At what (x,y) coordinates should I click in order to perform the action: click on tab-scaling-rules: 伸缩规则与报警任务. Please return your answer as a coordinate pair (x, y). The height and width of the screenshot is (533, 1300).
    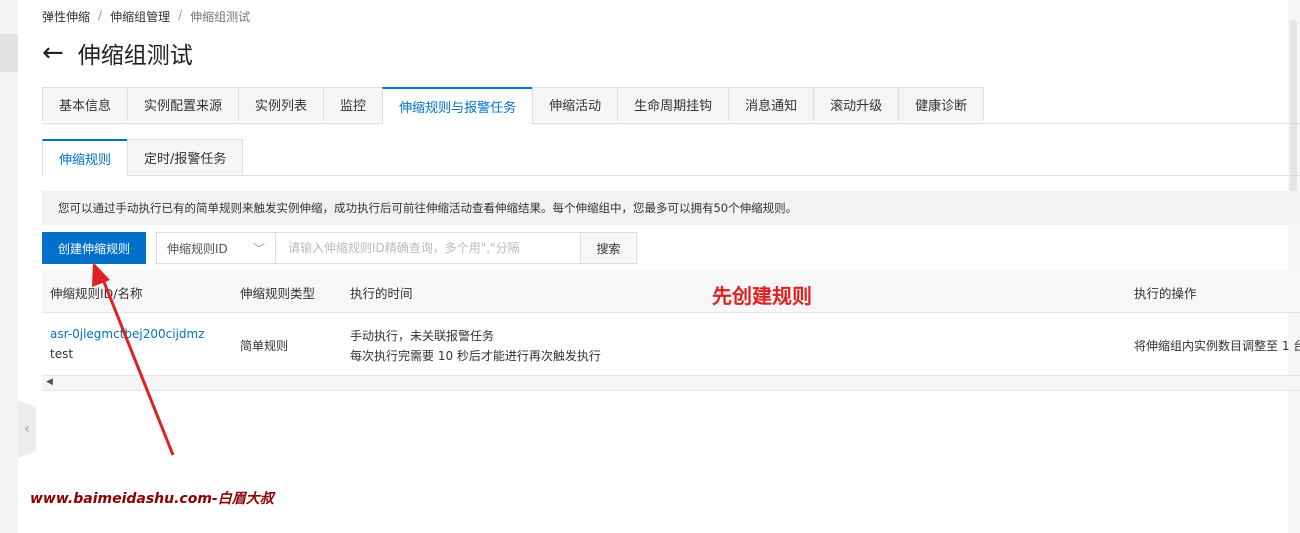
    Looking at the image, I should click on (458, 105).